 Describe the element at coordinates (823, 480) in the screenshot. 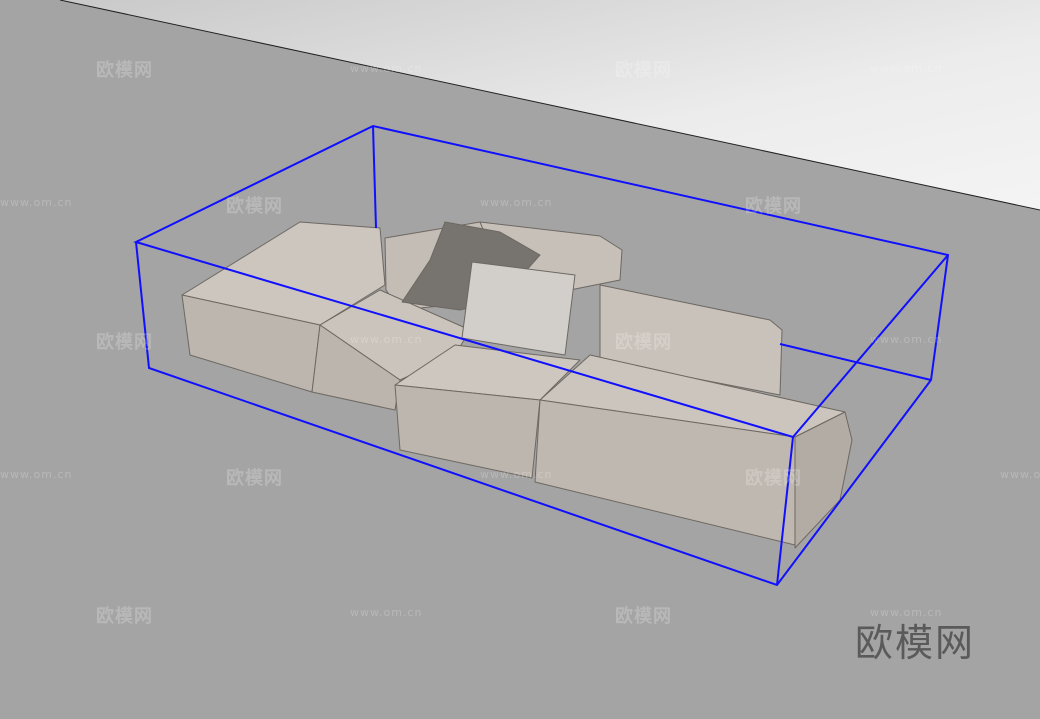

I see `seat-right-end` at that location.